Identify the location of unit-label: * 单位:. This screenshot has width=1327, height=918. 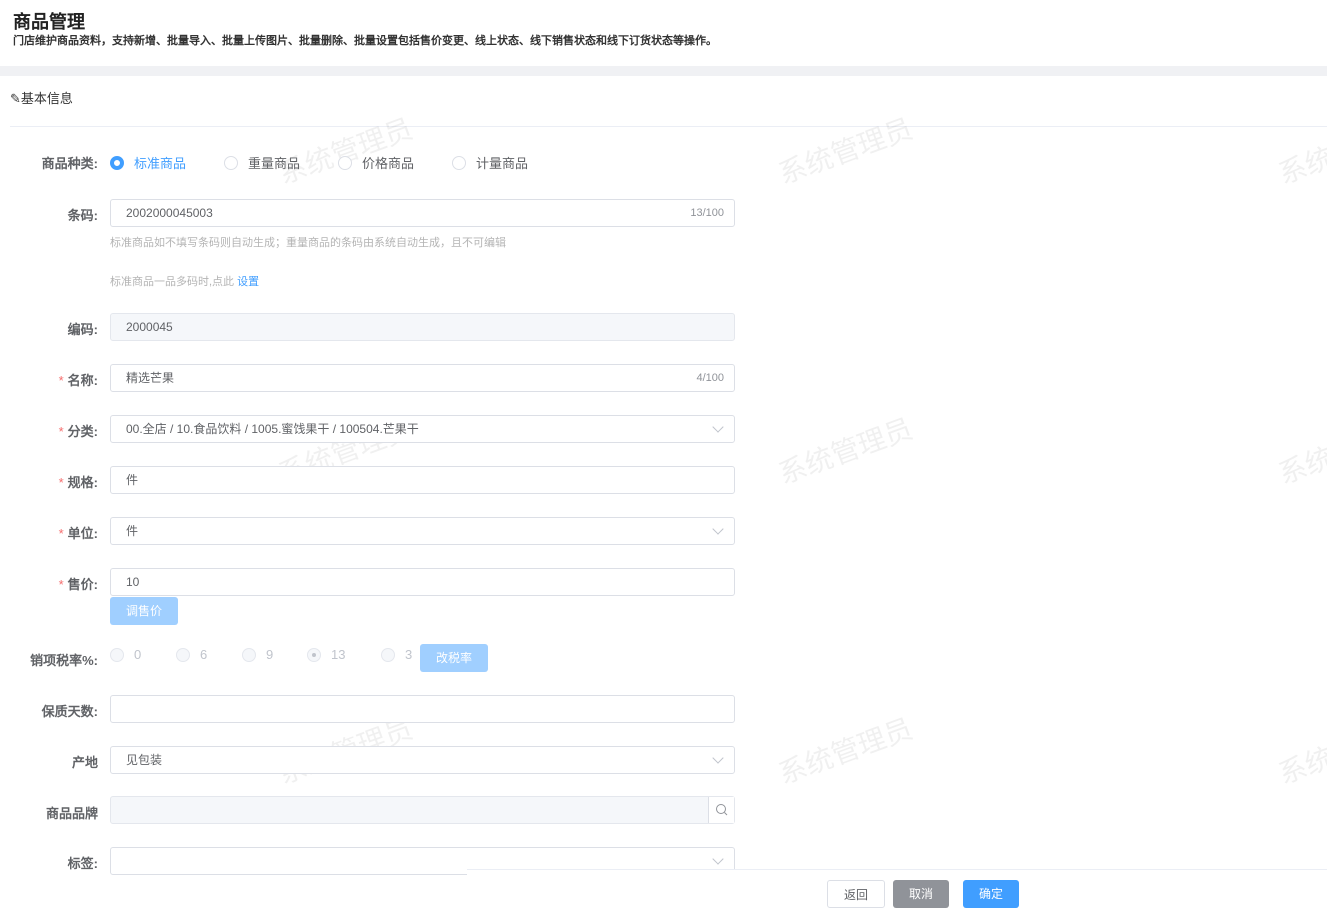
(78, 532).